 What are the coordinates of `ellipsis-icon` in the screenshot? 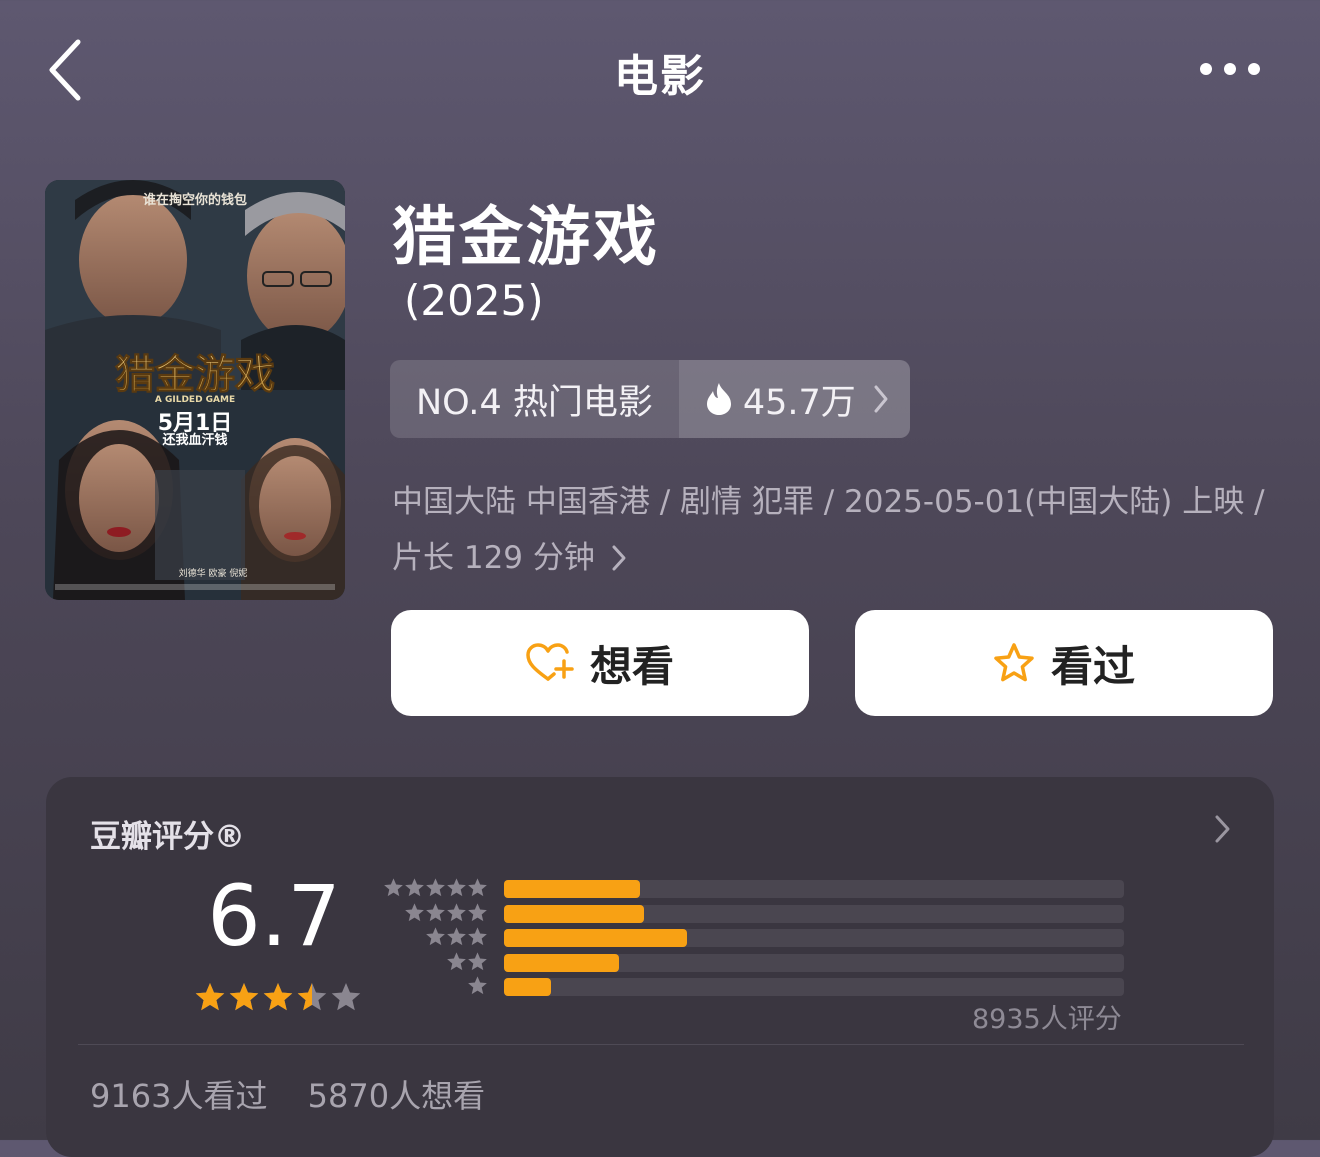 It's located at (1230, 69).